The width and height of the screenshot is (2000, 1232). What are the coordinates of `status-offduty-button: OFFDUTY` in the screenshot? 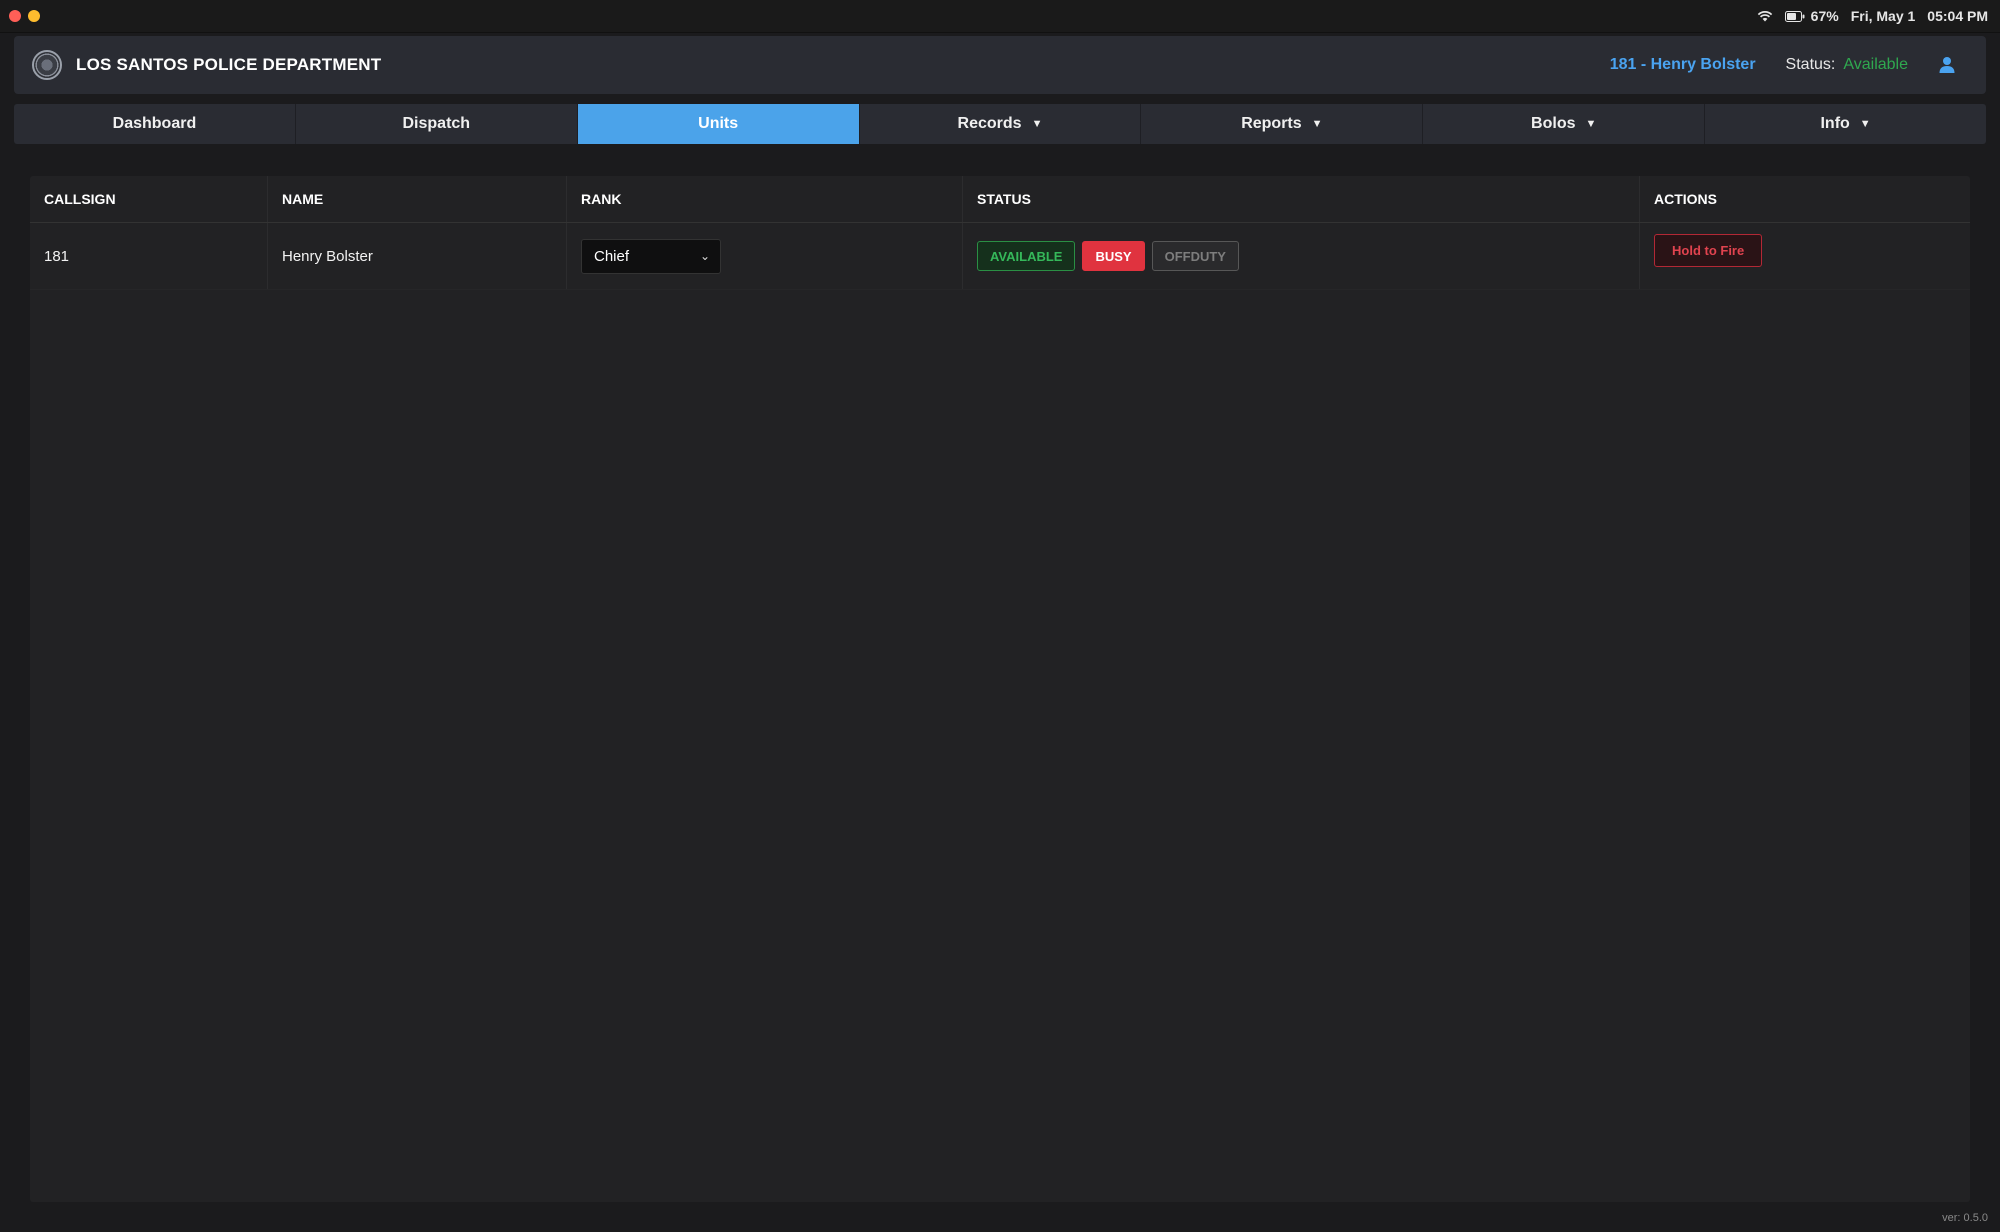 It's located at (1195, 256).